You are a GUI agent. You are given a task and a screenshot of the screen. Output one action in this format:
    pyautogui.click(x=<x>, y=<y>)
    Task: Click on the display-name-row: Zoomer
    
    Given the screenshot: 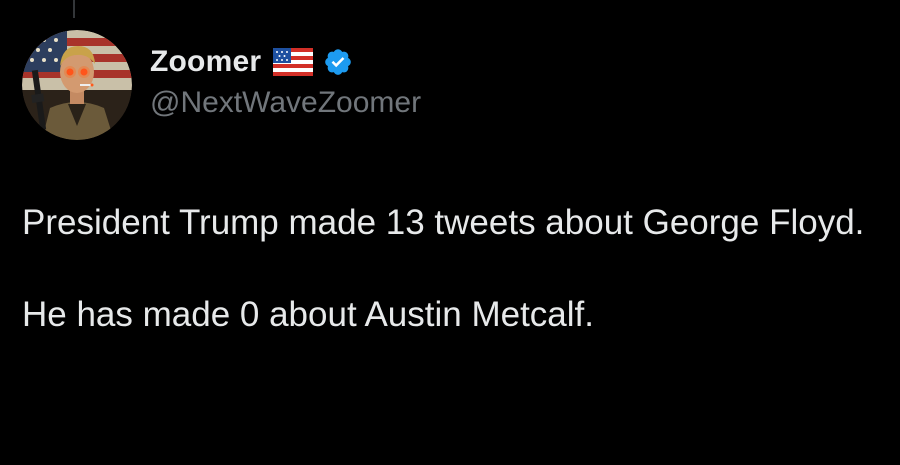 What is the action you would take?
    pyautogui.click(x=285, y=62)
    